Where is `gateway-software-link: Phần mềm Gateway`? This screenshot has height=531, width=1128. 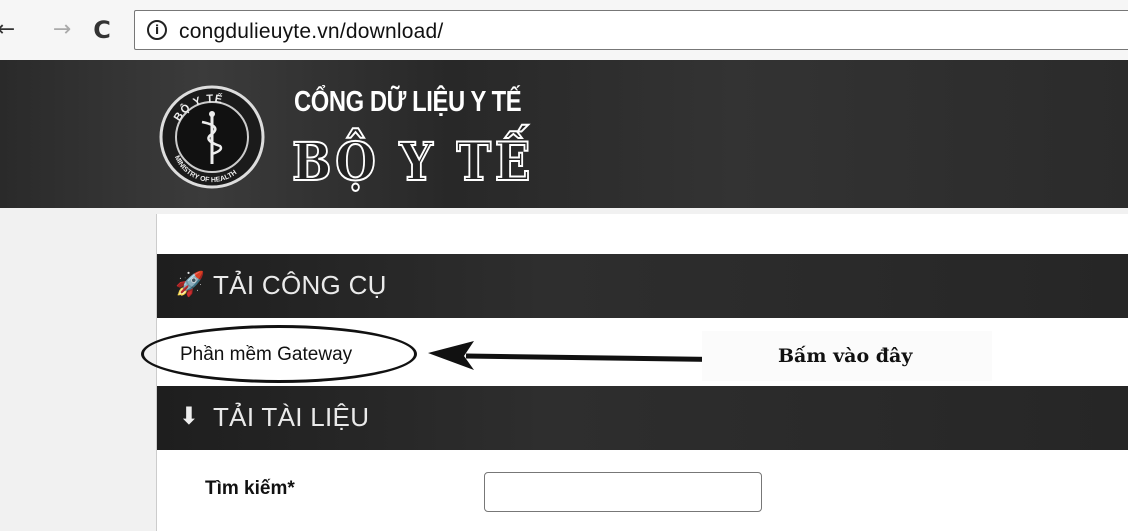 gateway-software-link: Phần mềm Gateway is located at coordinates (266, 355).